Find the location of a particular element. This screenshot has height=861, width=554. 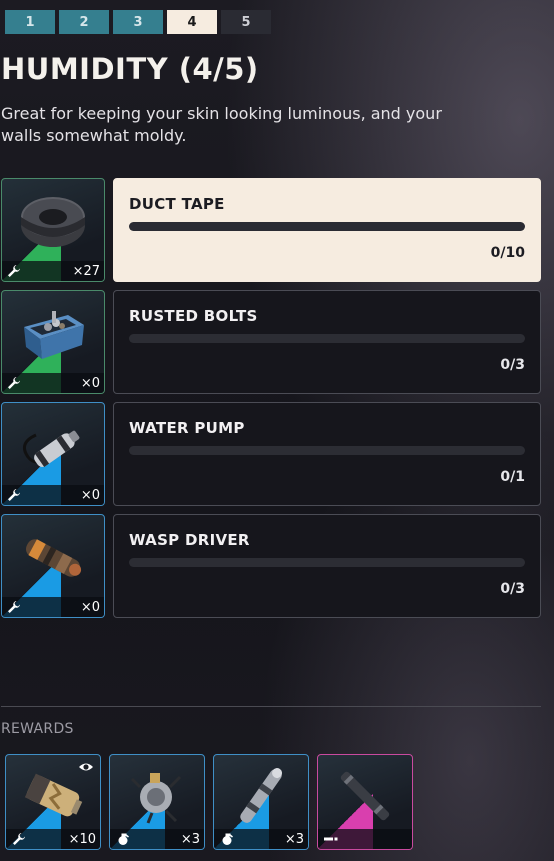

stage-tabs: 1 2 3 4 5 is located at coordinates (138, 22).